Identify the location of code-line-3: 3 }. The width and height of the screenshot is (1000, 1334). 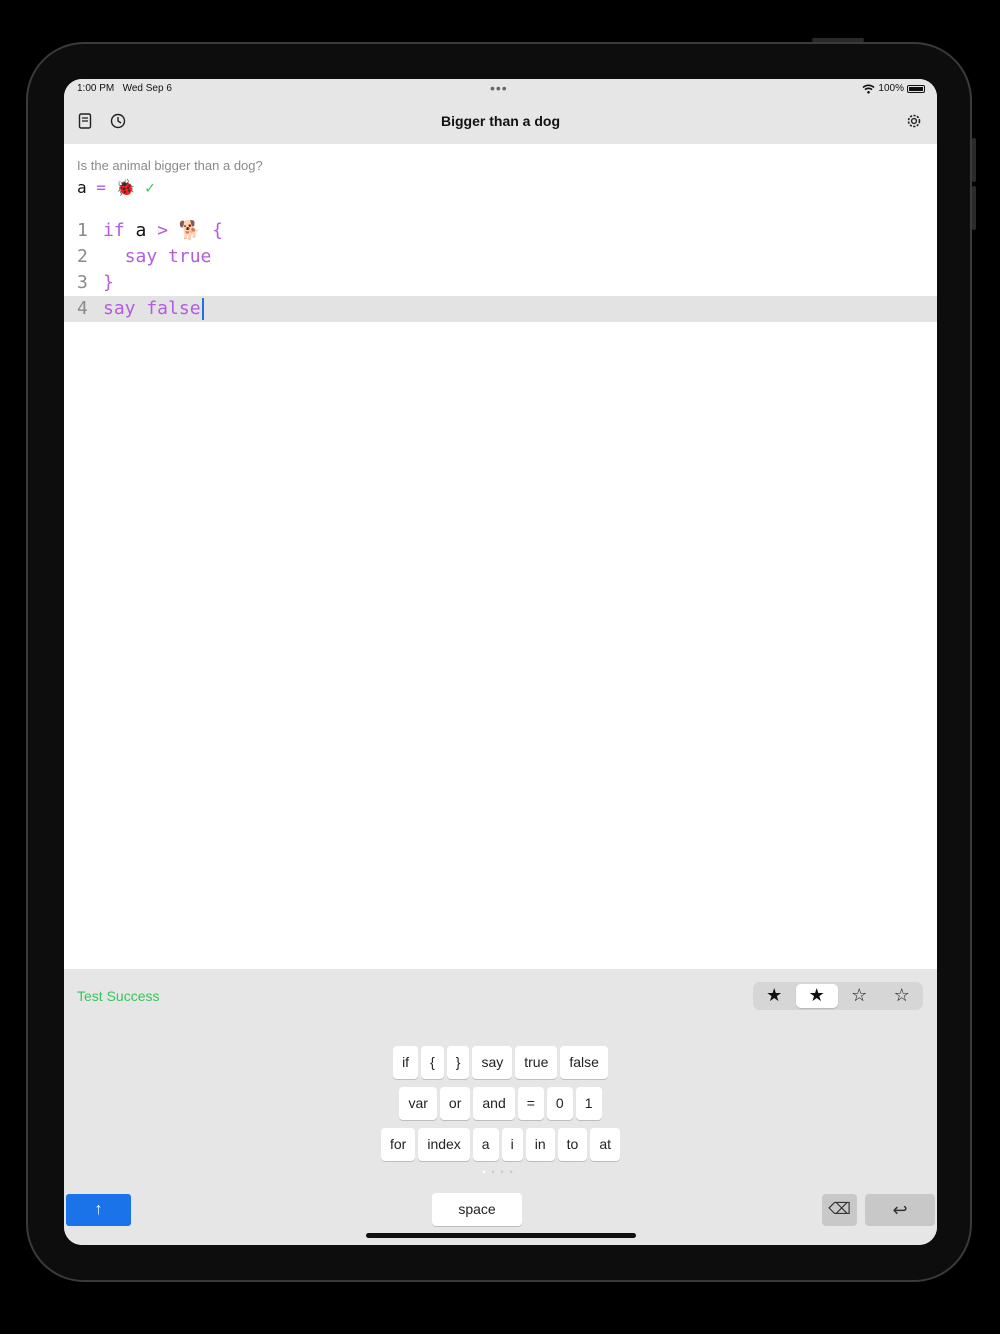
(500, 283).